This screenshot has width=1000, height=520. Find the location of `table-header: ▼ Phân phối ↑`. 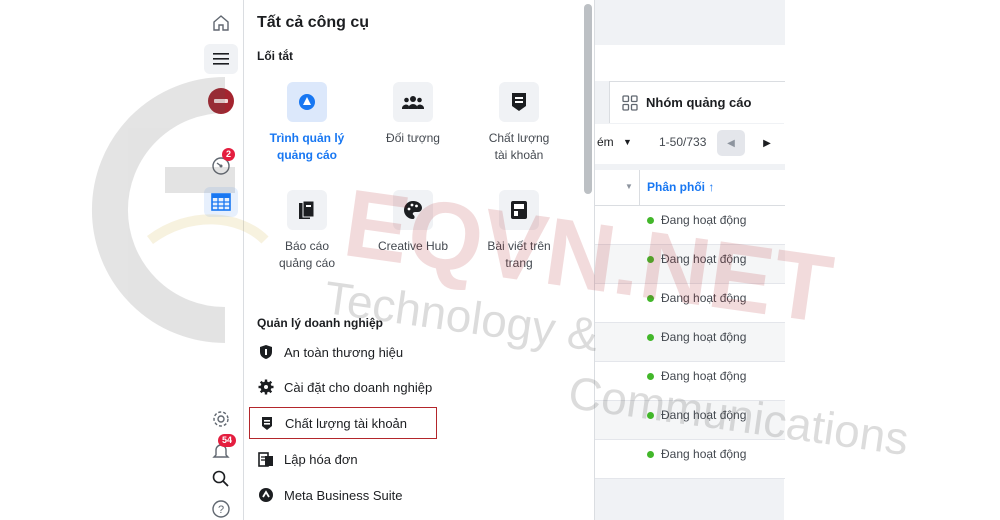

table-header: ▼ Phân phối ↑ is located at coordinates (690, 188).